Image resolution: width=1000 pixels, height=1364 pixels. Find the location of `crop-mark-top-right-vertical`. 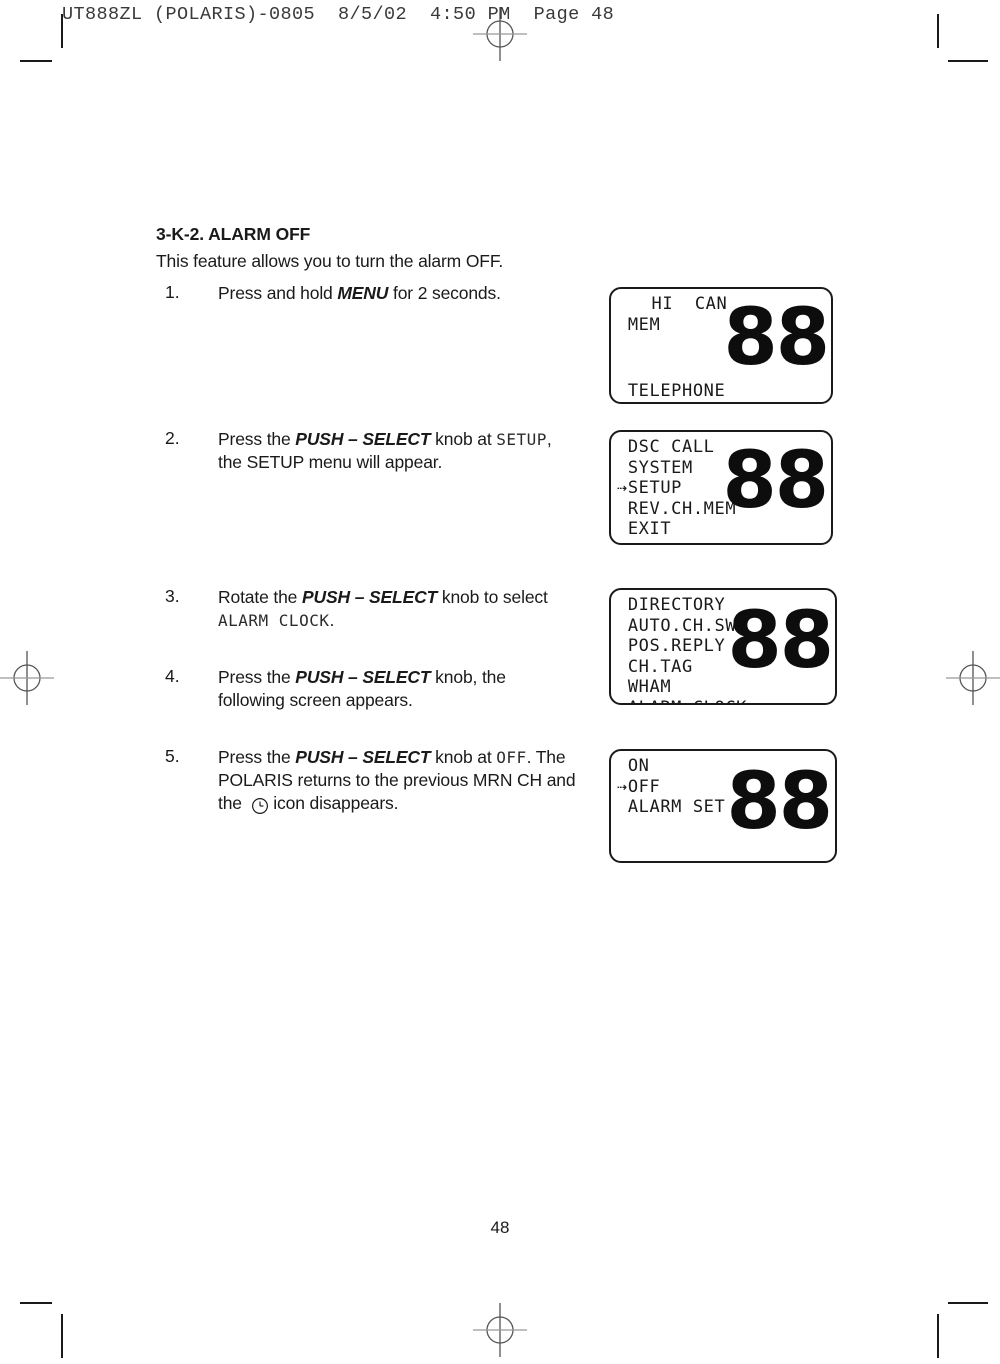

crop-mark-top-right-vertical is located at coordinates (938, 31).